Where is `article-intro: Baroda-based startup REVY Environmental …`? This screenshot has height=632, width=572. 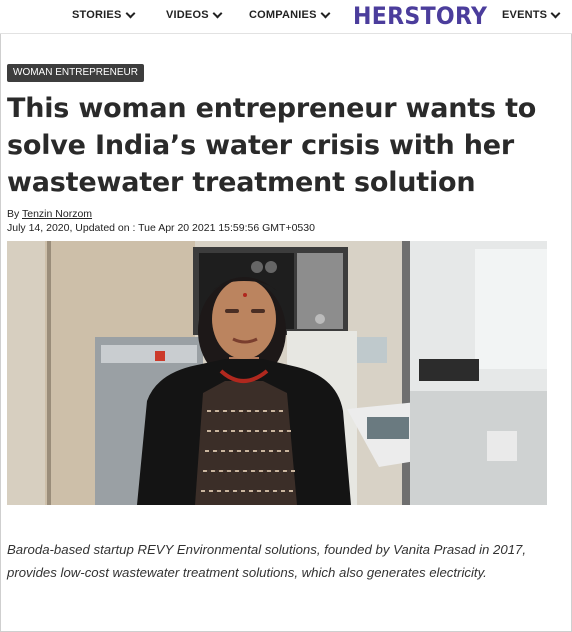 article-intro: Baroda-based startup REVY Environmental … is located at coordinates (267, 561).